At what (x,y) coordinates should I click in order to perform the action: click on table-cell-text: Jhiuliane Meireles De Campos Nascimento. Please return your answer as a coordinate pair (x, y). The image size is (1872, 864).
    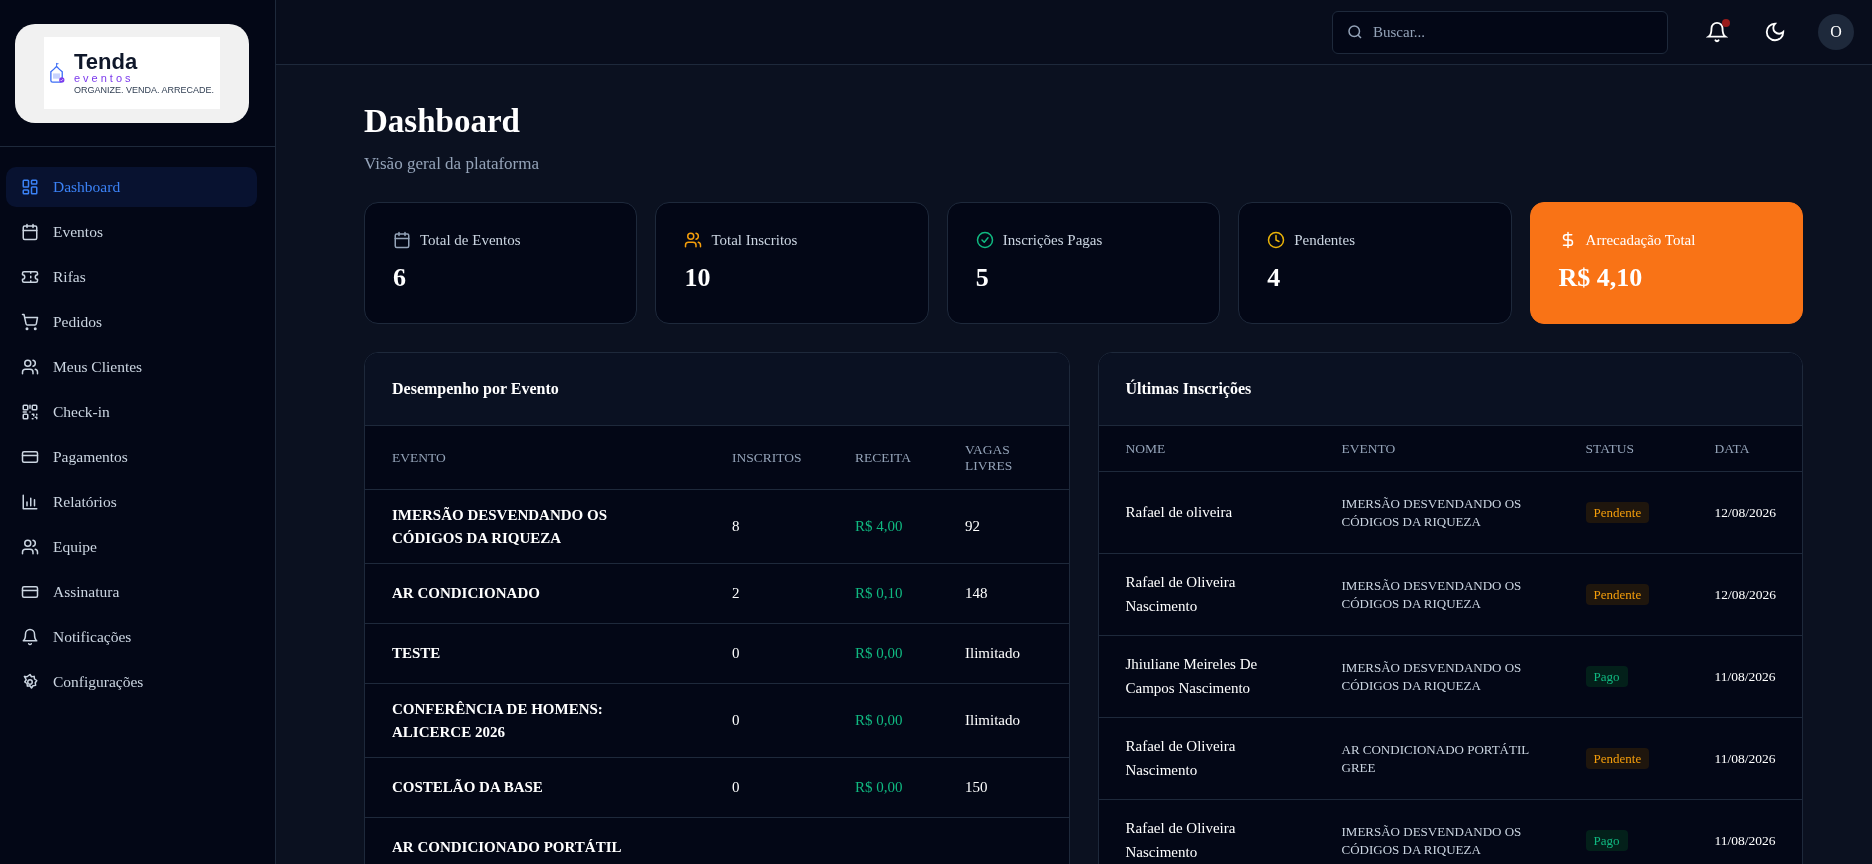
    Looking at the image, I should click on (1192, 676).